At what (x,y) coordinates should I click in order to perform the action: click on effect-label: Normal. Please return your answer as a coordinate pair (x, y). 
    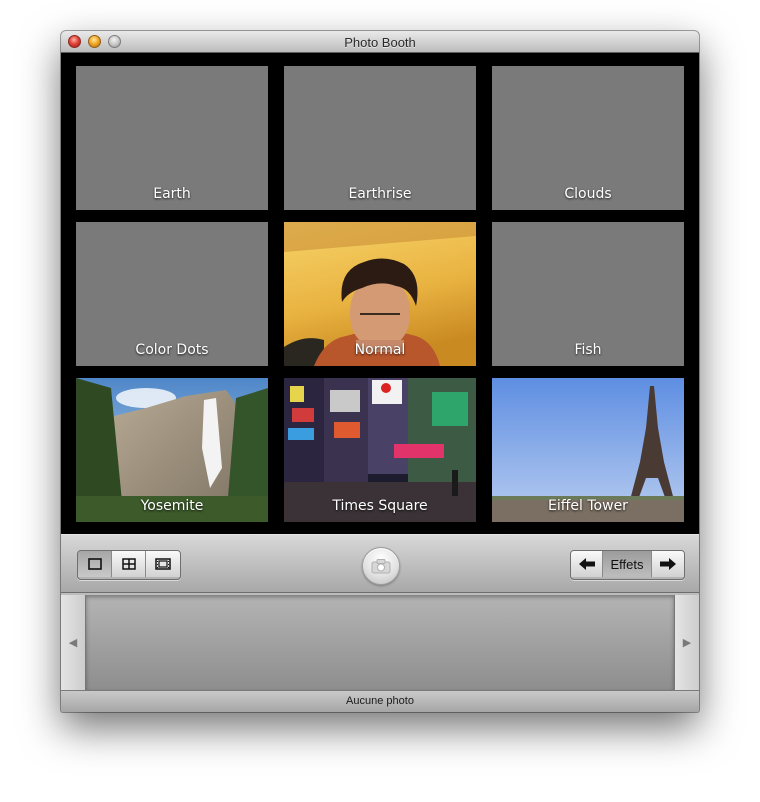
    Looking at the image, I should click on (380, 350).